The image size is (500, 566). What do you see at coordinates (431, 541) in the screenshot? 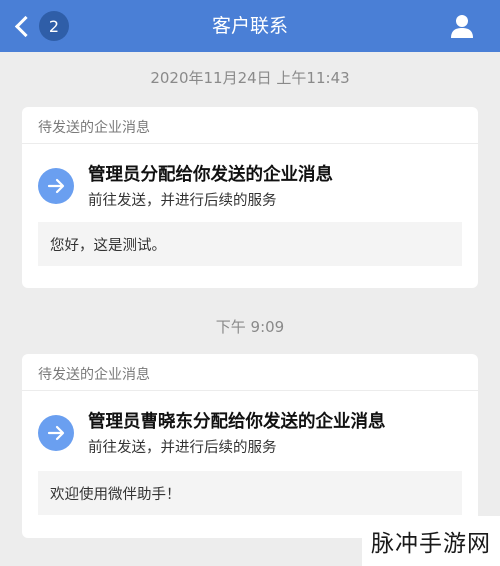
I see `watermark: 脉冲手游网` at bounding box center [431, 541].